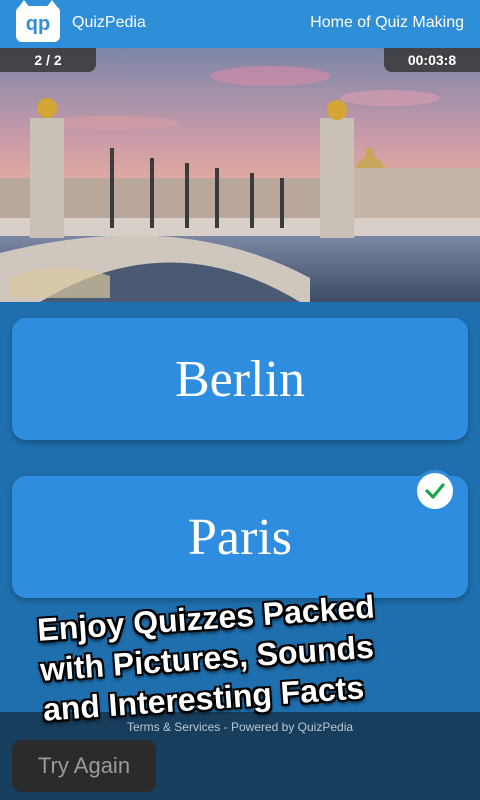  I want to click on check-icon, so click(435, 491).